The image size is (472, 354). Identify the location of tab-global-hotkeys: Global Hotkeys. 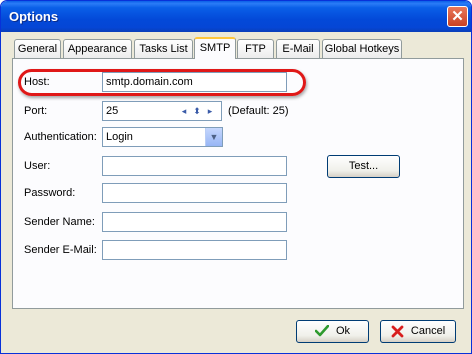
(362, 48).